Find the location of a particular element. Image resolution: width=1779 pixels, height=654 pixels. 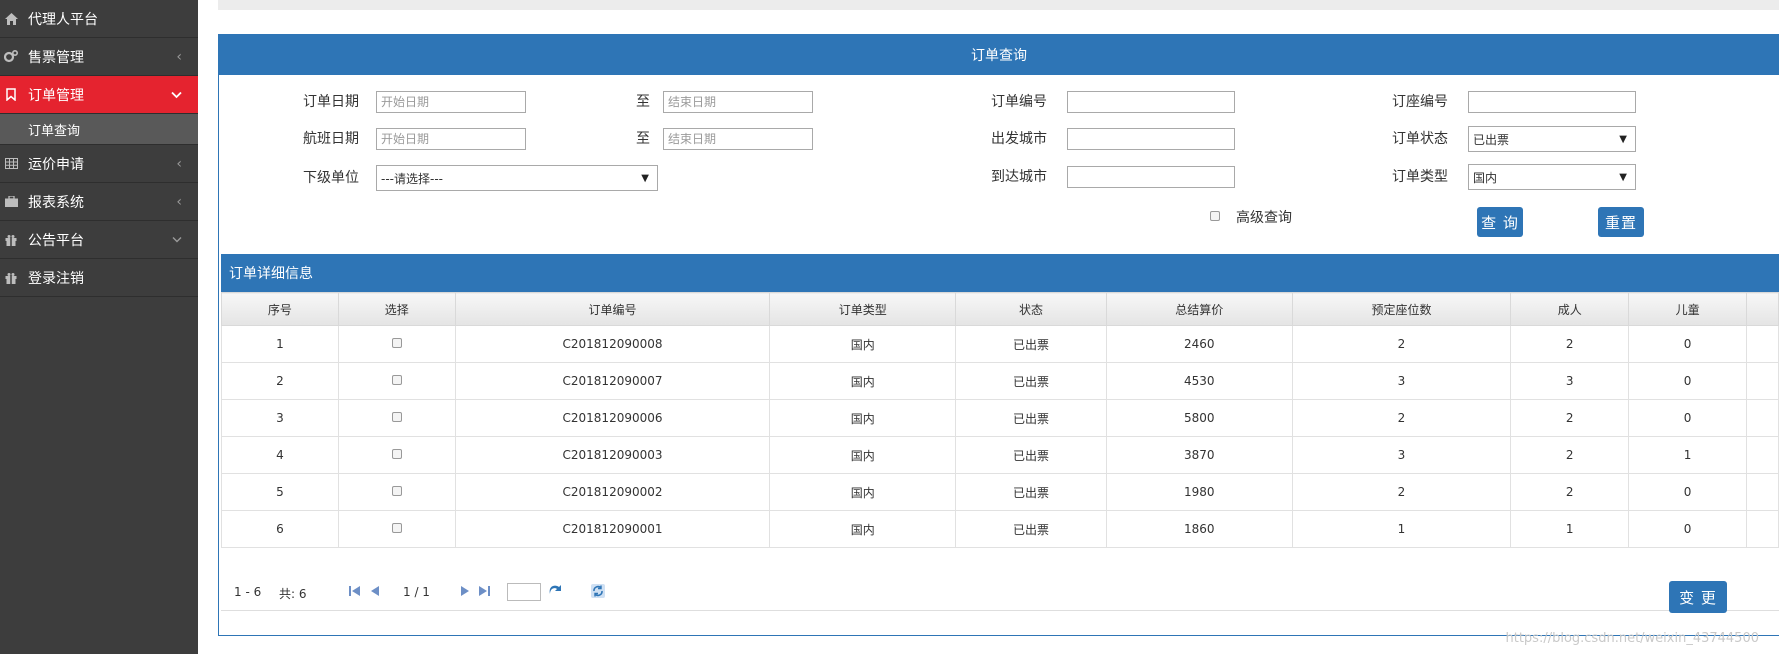

first-page-icon is located at coordinates (355, 592).